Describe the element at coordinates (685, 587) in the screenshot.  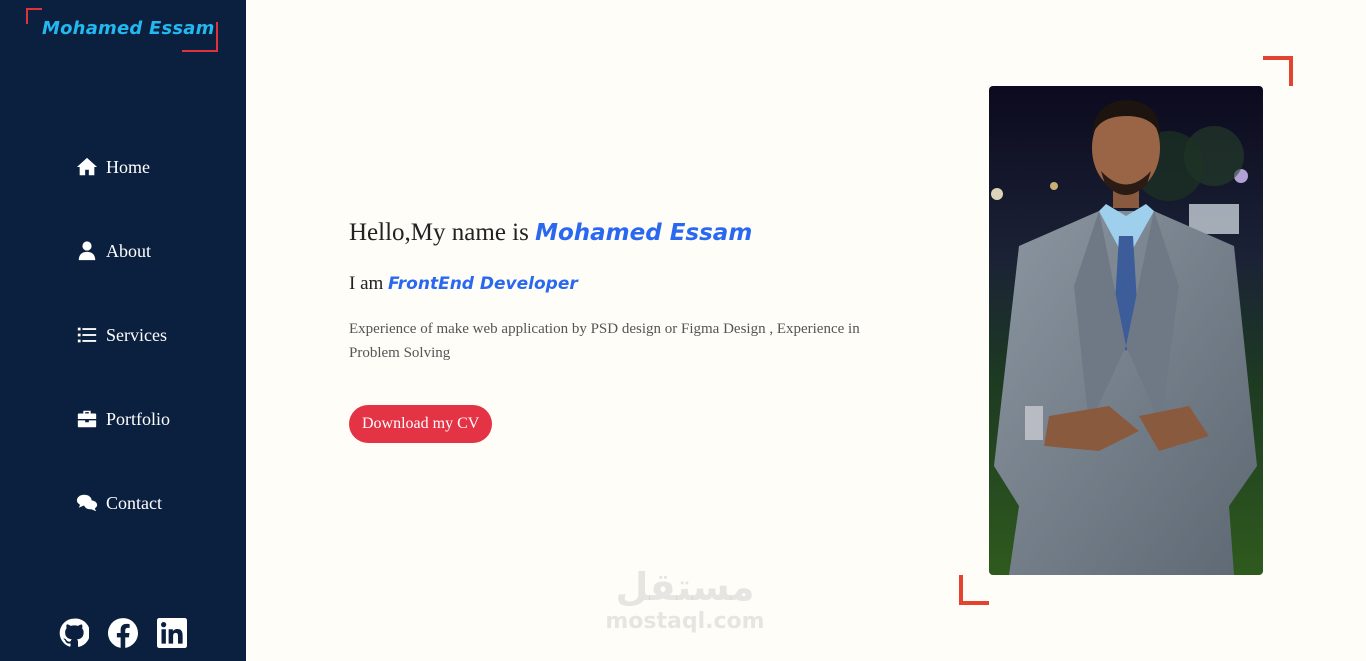
I see `watermark-arabic: مستقل` at that location.